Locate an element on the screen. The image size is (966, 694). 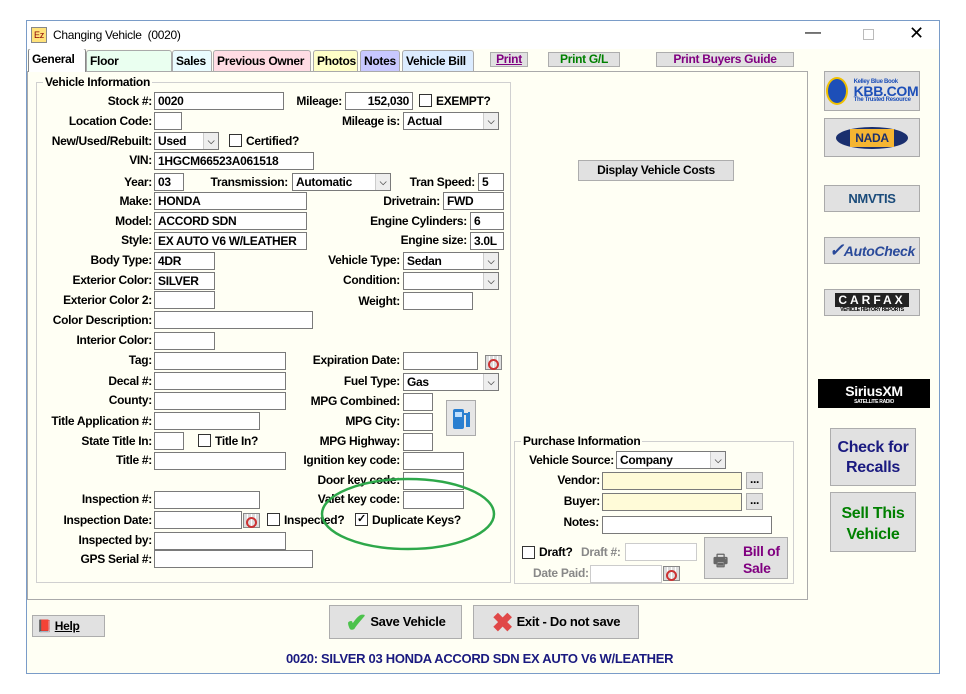
inspection-date-input is located at coordinates (198, 520).